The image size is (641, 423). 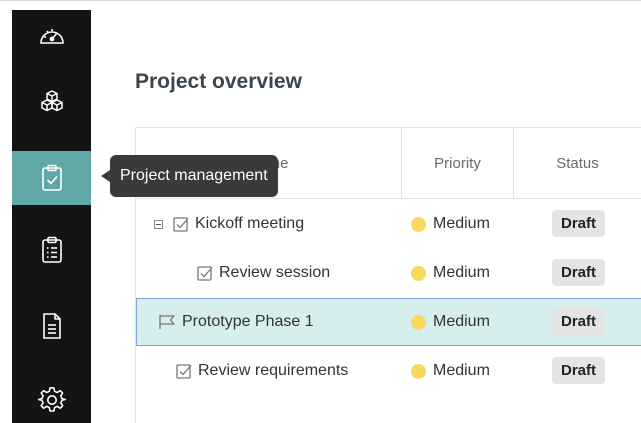 I want to click on row-name-cell: Review requirements, so click(x=262, y=371).